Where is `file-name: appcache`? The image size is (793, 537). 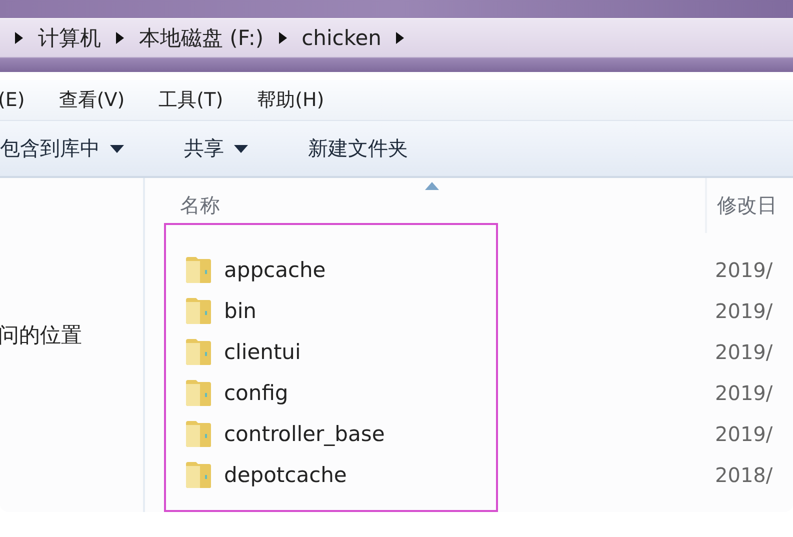 file-name: appcache is located at coordinates (275, 270).